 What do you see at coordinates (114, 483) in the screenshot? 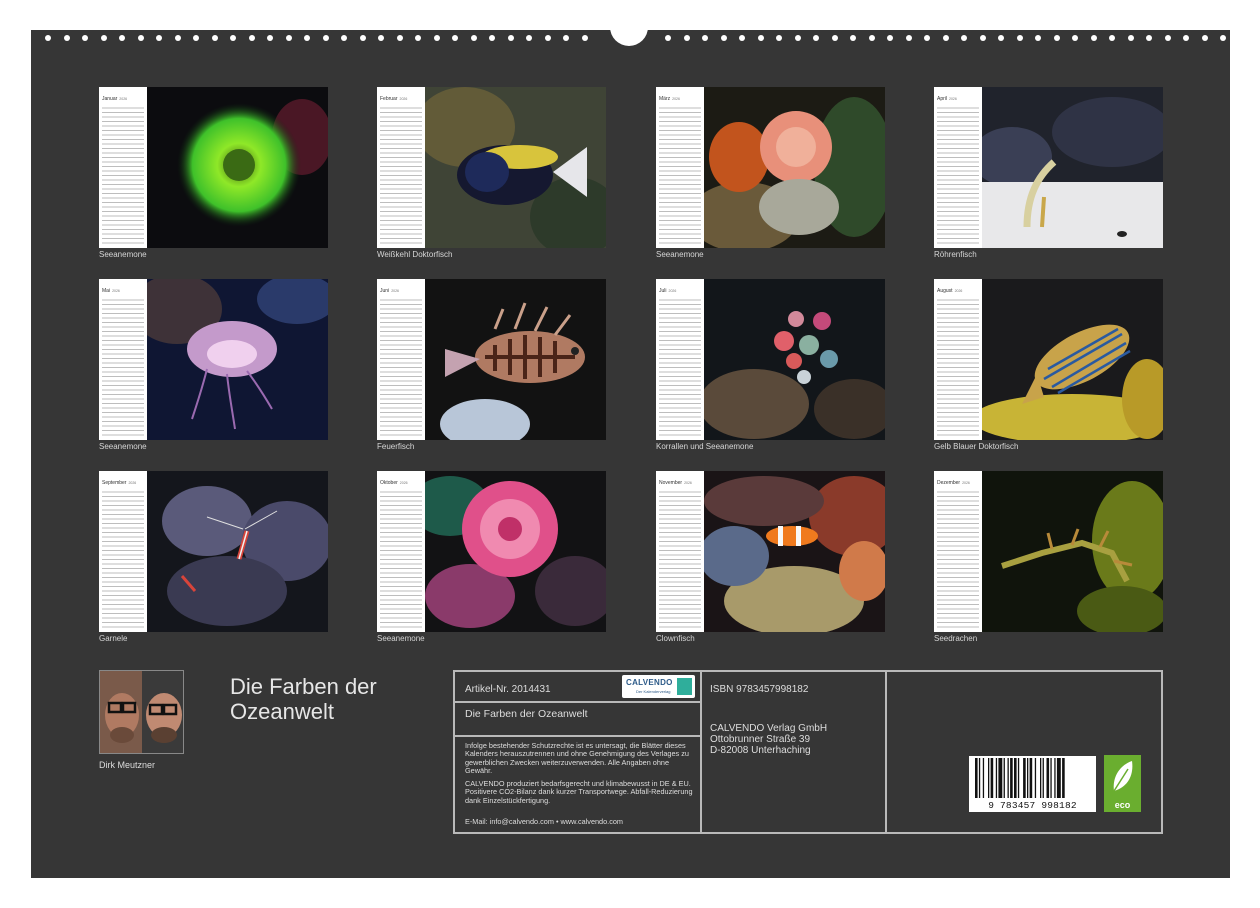
I see `month-name: September` at bounding box center [114, 483].